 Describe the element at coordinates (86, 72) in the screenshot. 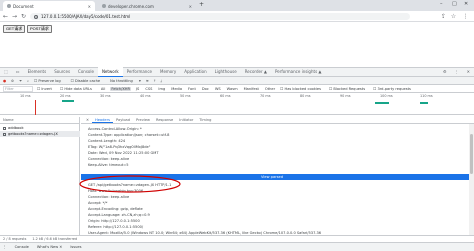

I see `panel-console: Console` at that location.